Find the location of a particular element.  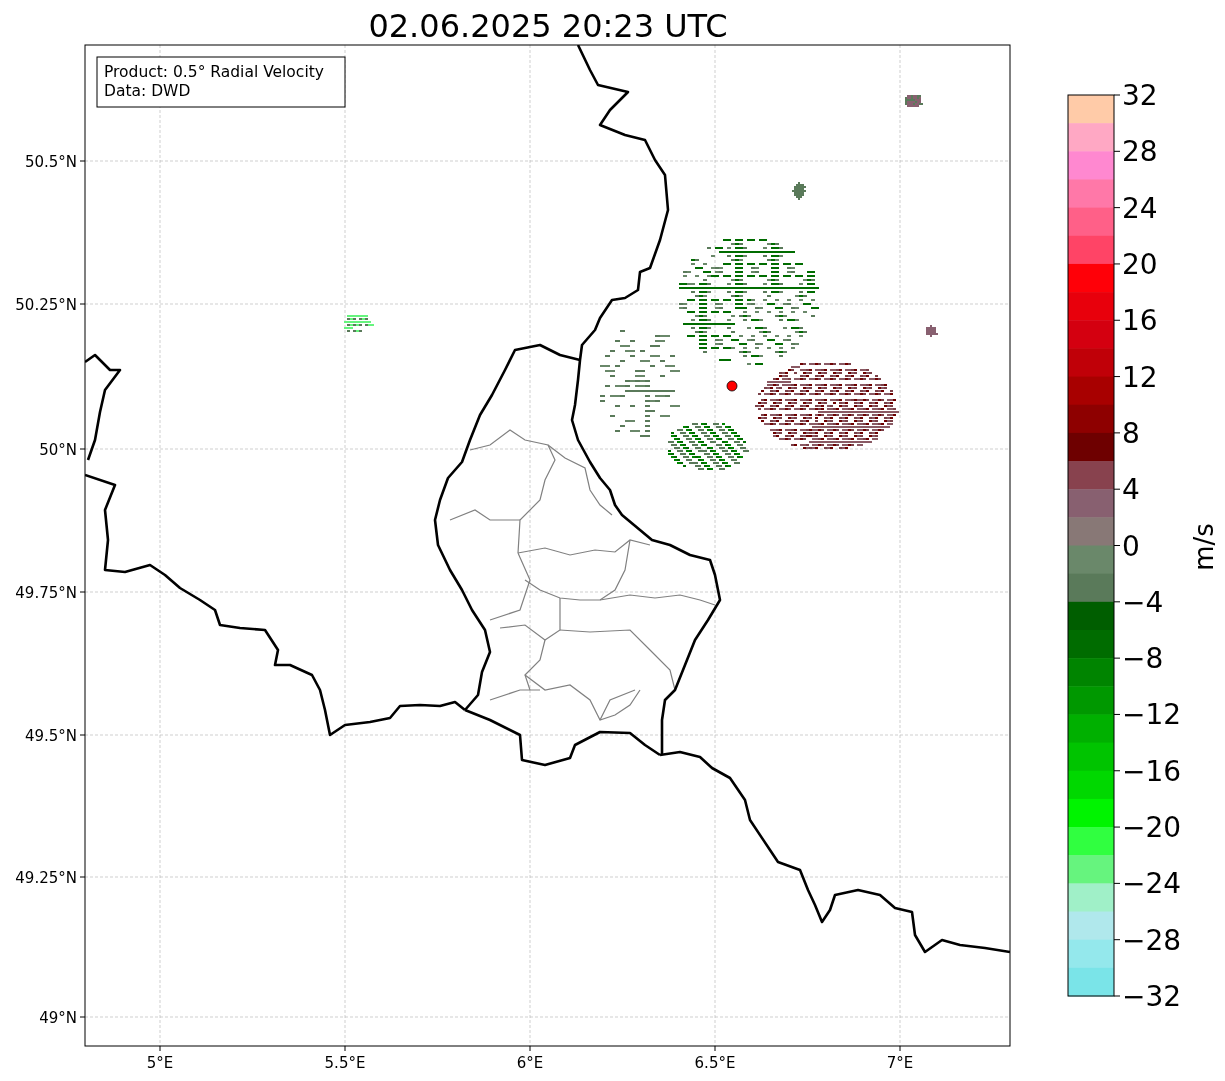

colorbar-label: m/s is located at coordinates (1204, 547).